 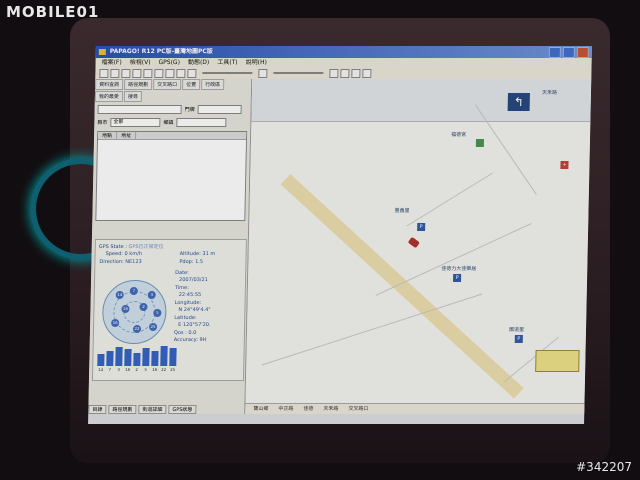 What do you see at coordinates (134, 312) in the screenshot?
I see `satellite-skyview: 14 7 3 16 2 5 16 22 25` at bounding box center [134, 312].